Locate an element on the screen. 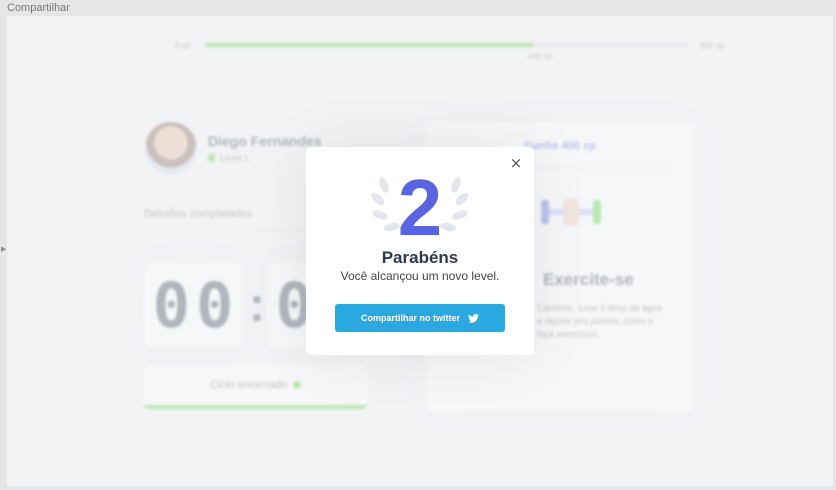 The image size is (836, 490). new-level-number: 2 is located at coordinates (420, 207).